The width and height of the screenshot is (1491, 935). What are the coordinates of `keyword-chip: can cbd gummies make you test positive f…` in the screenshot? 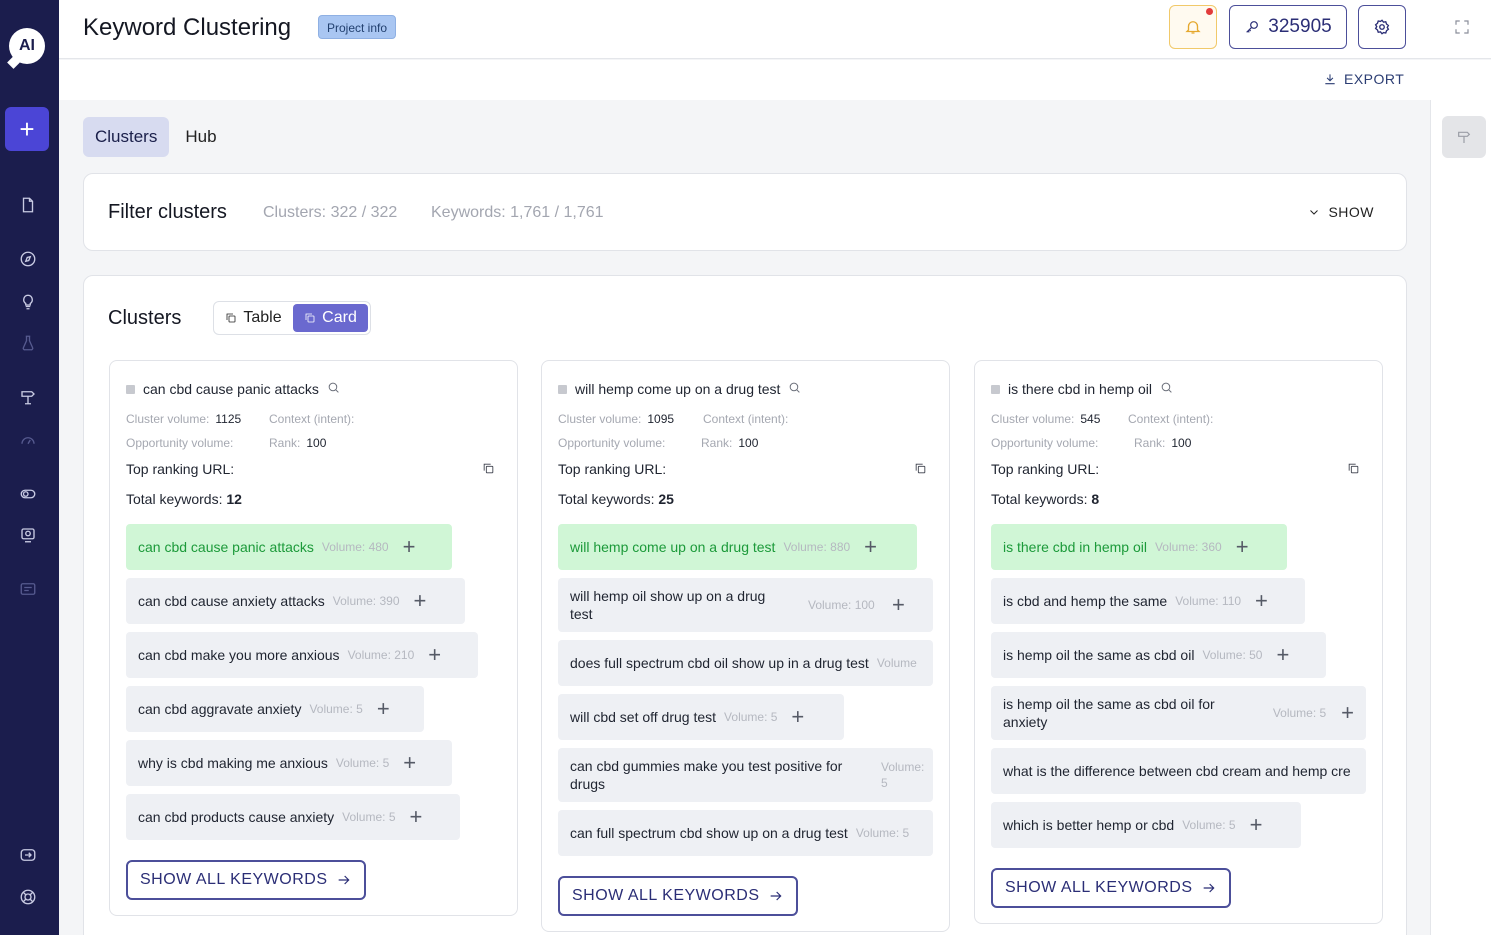 It's located at (745, 775).